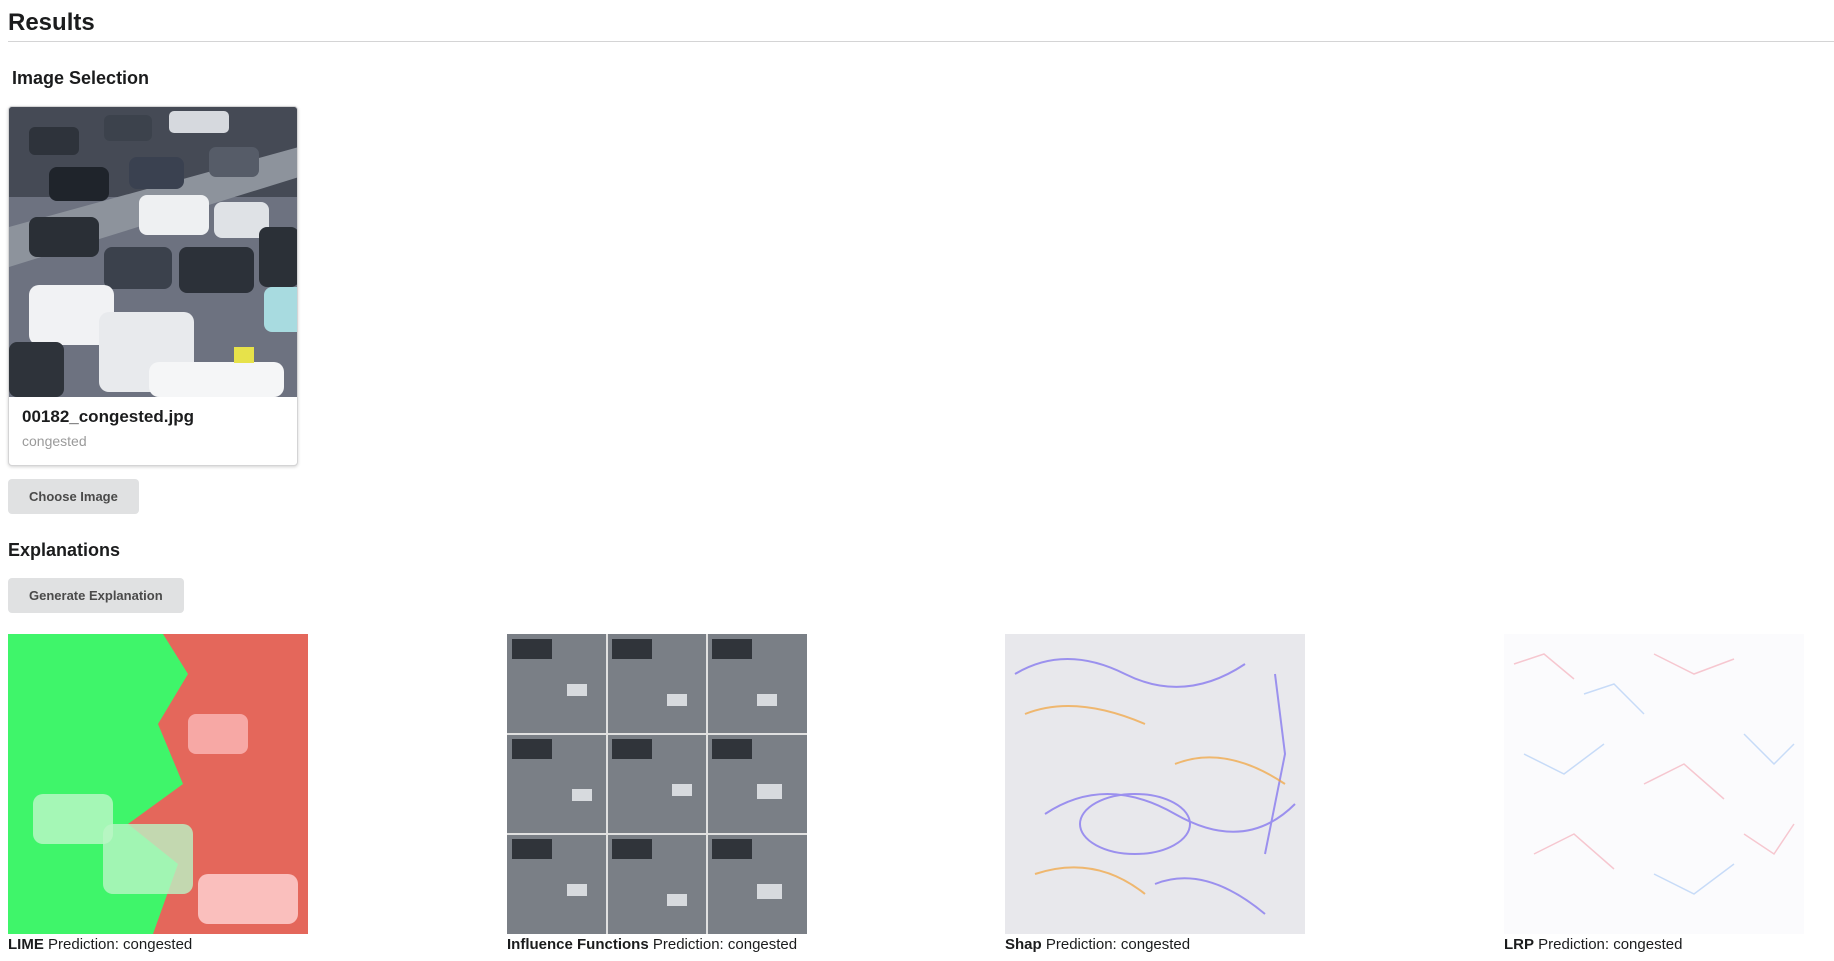 This screenshot has width=1834, height=961. What do you see at coordinates (54, 441) in the screenshot?
I see `image-label: congested` at bounding box center [54, 441].